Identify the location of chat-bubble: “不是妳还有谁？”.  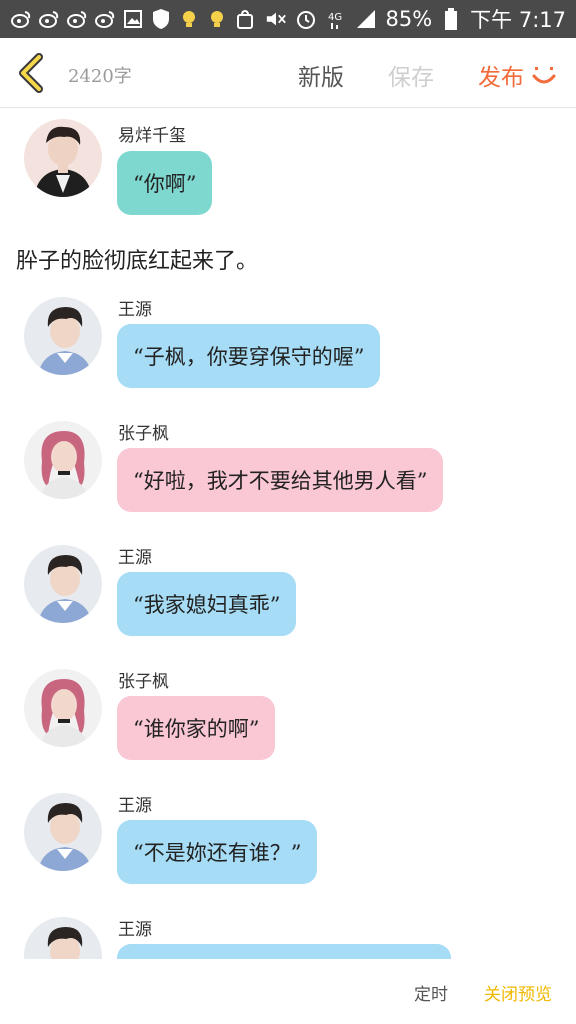
(217, 852).